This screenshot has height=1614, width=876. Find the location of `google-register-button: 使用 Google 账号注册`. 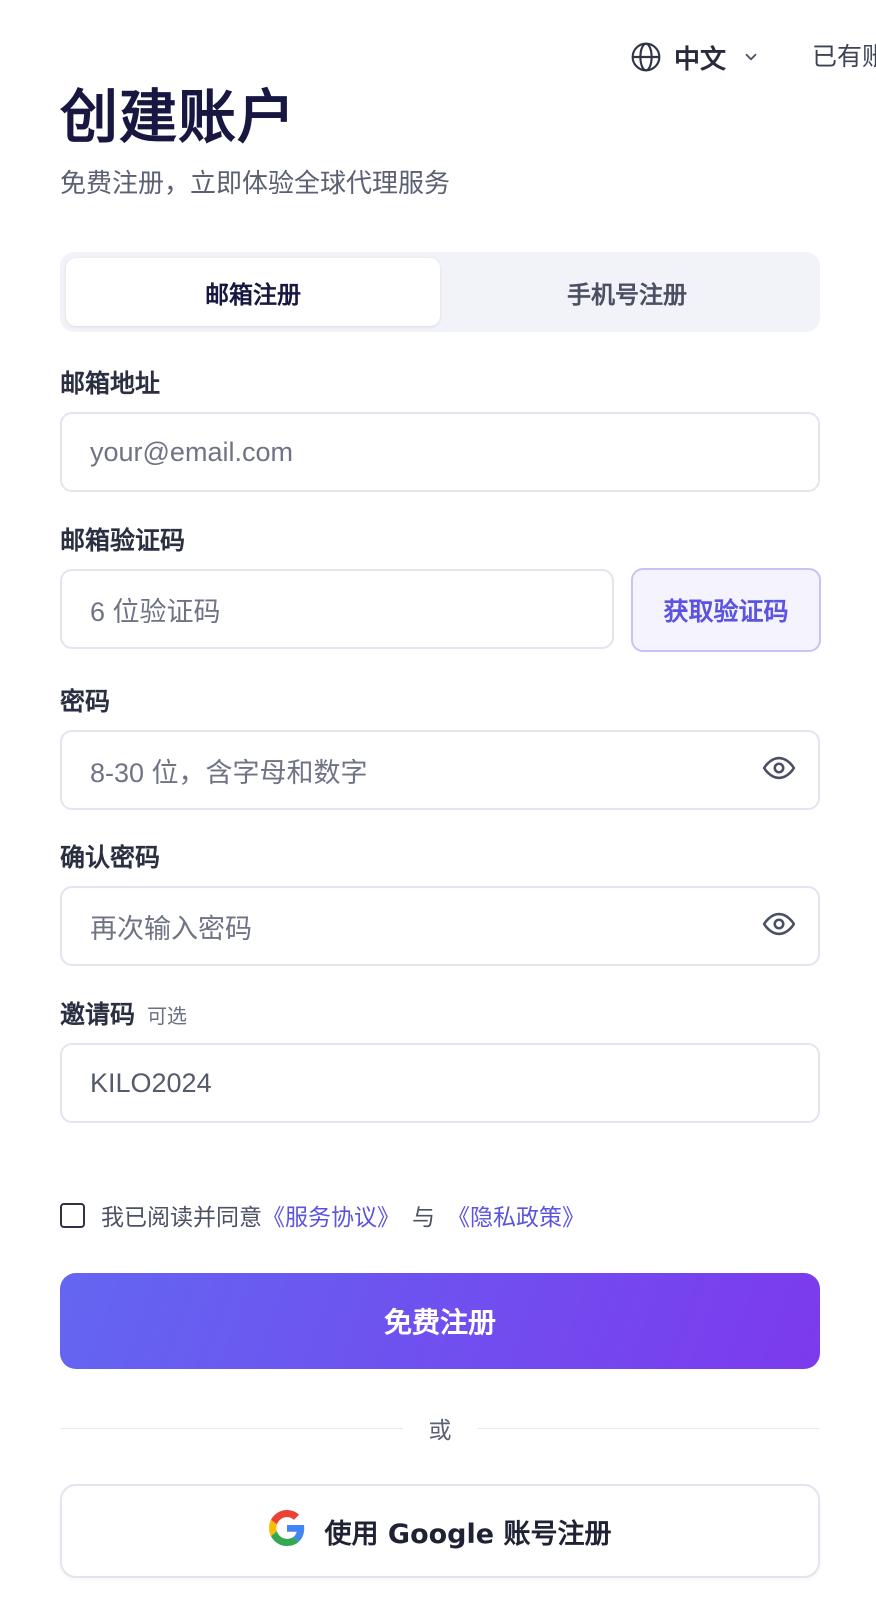

google-register-button: 使用 Google 账号注册 is located at coordinates (440, 1531).